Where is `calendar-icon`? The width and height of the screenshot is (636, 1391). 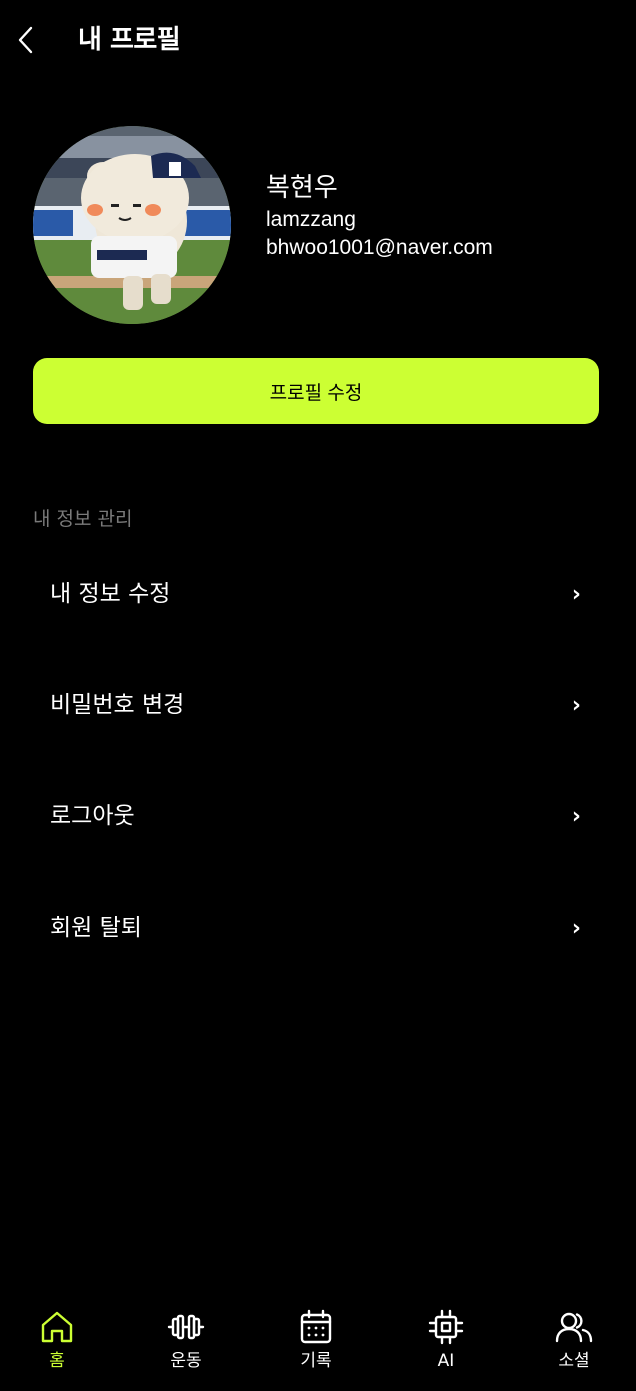
calendar-icon is located at coordinates (316, 1326).